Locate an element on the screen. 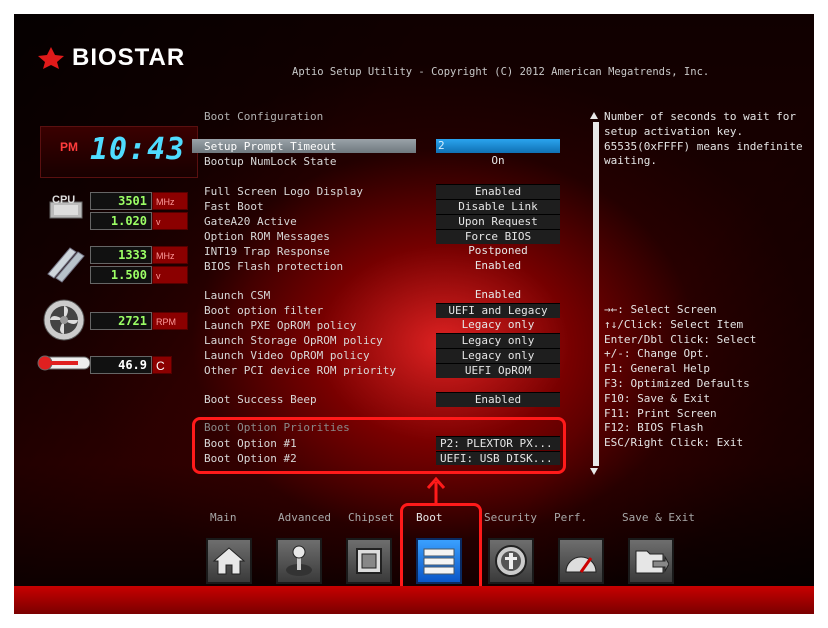 This screenshot has height=628, width=828. clock-ampm: PM is located at coordinates (69, 147).